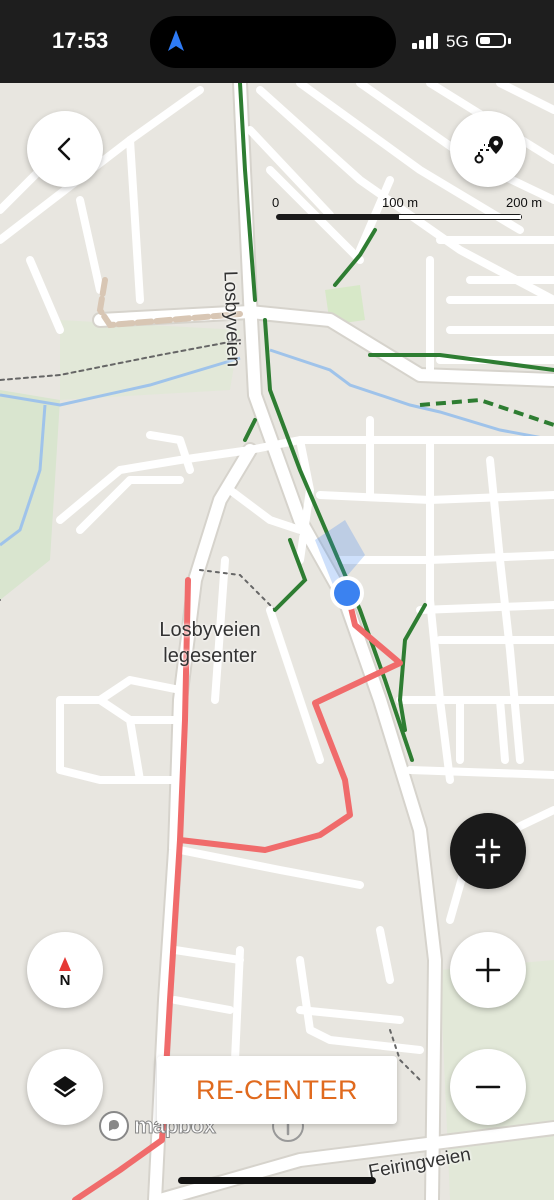  What do you see at coordinates (277, 1180) in the screenshot?
I see `home-indicator` at bounding box center [277, 1180].